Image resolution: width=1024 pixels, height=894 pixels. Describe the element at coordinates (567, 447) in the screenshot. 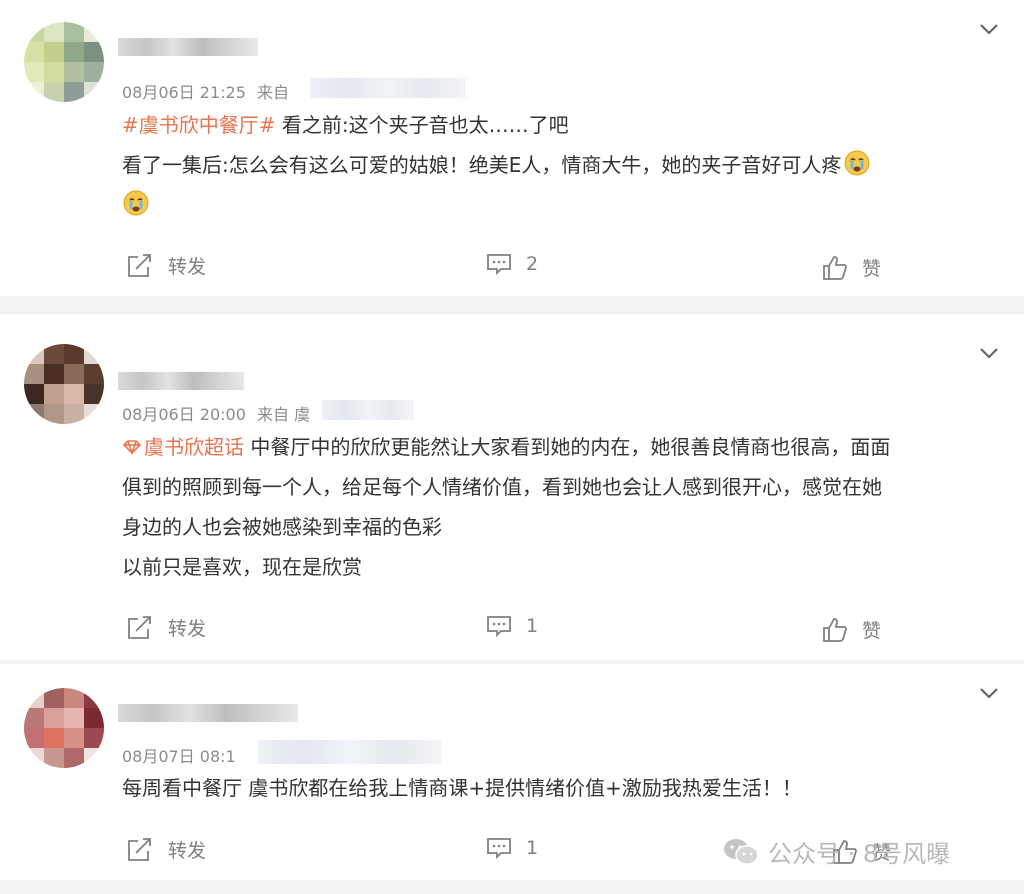

I see `comment-line: 中餐厅中的欣欣更能然让大家看到她的内在，她很善良情商也很高，面面` at that location.